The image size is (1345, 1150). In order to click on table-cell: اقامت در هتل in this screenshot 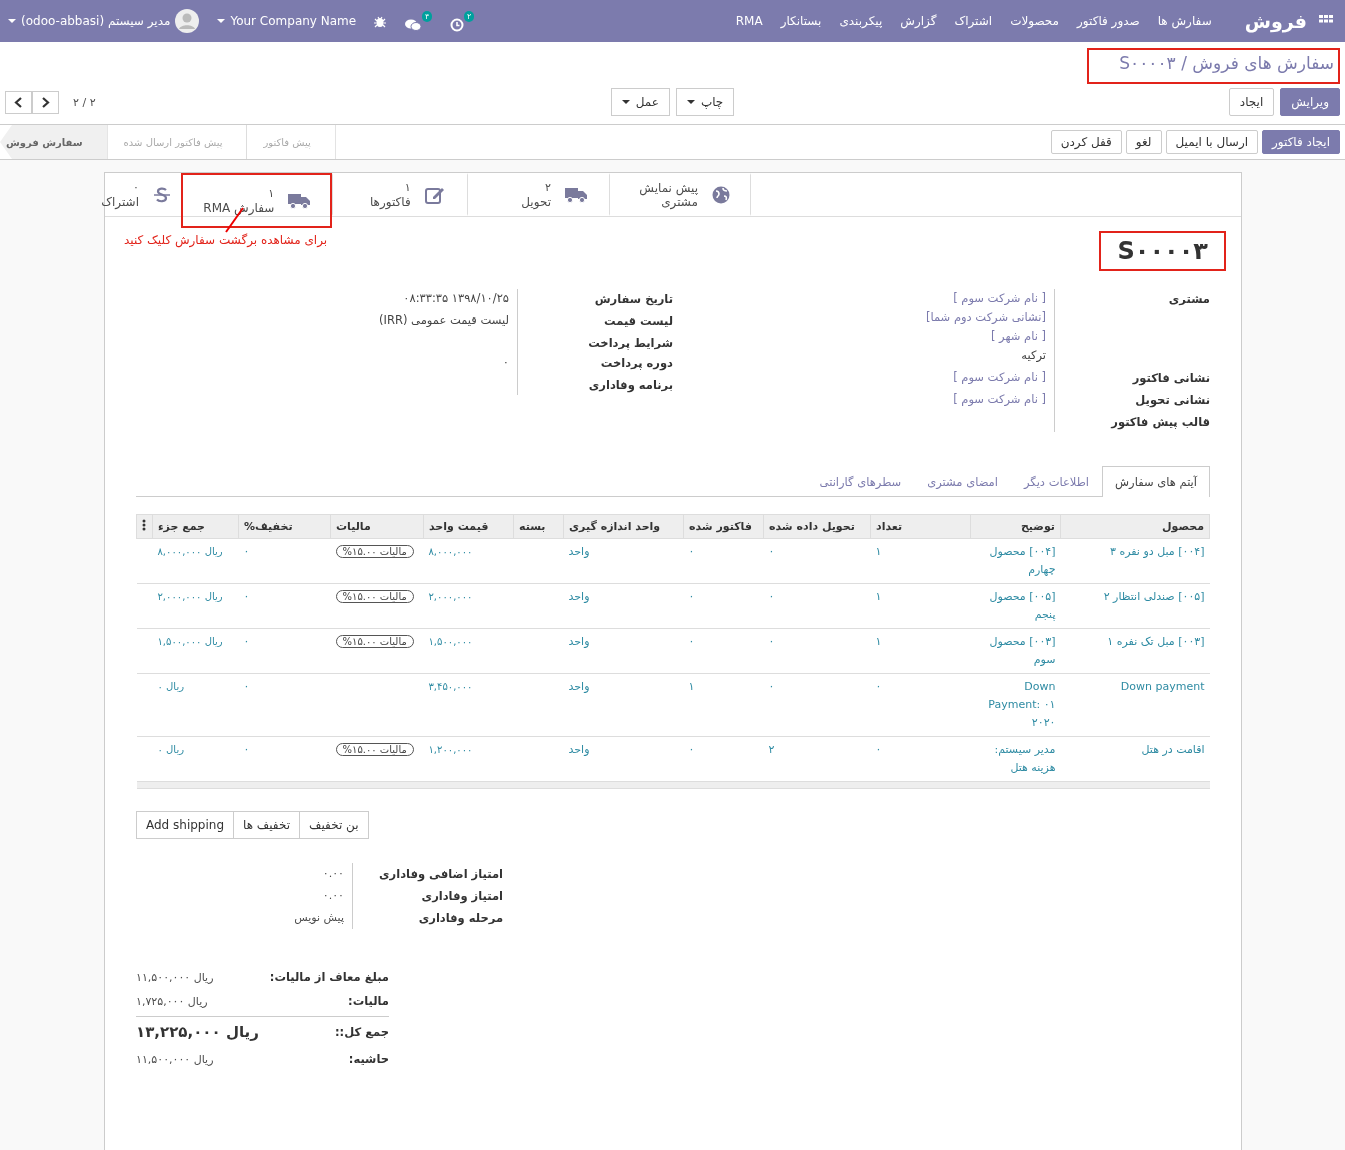, I will do `click(1173, 749)`.